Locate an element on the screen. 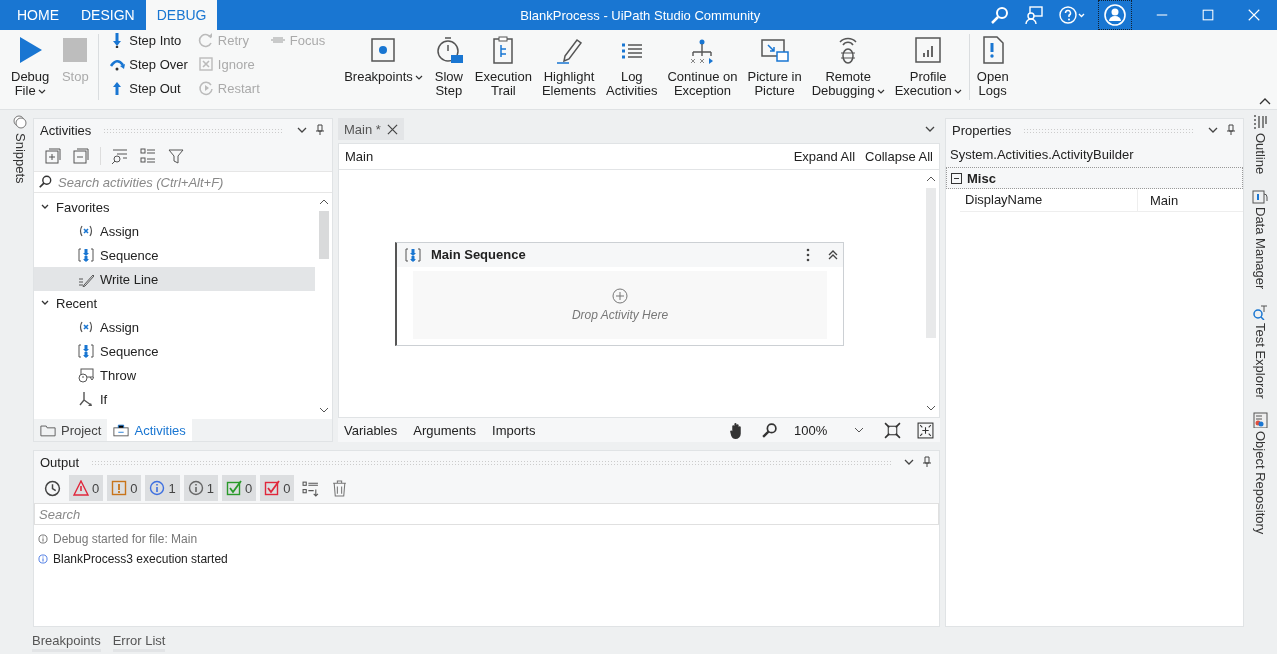 This screenshot has height=654, width=1277. ribbon-button: Continue on Exception is located at coordinates (702, 66).